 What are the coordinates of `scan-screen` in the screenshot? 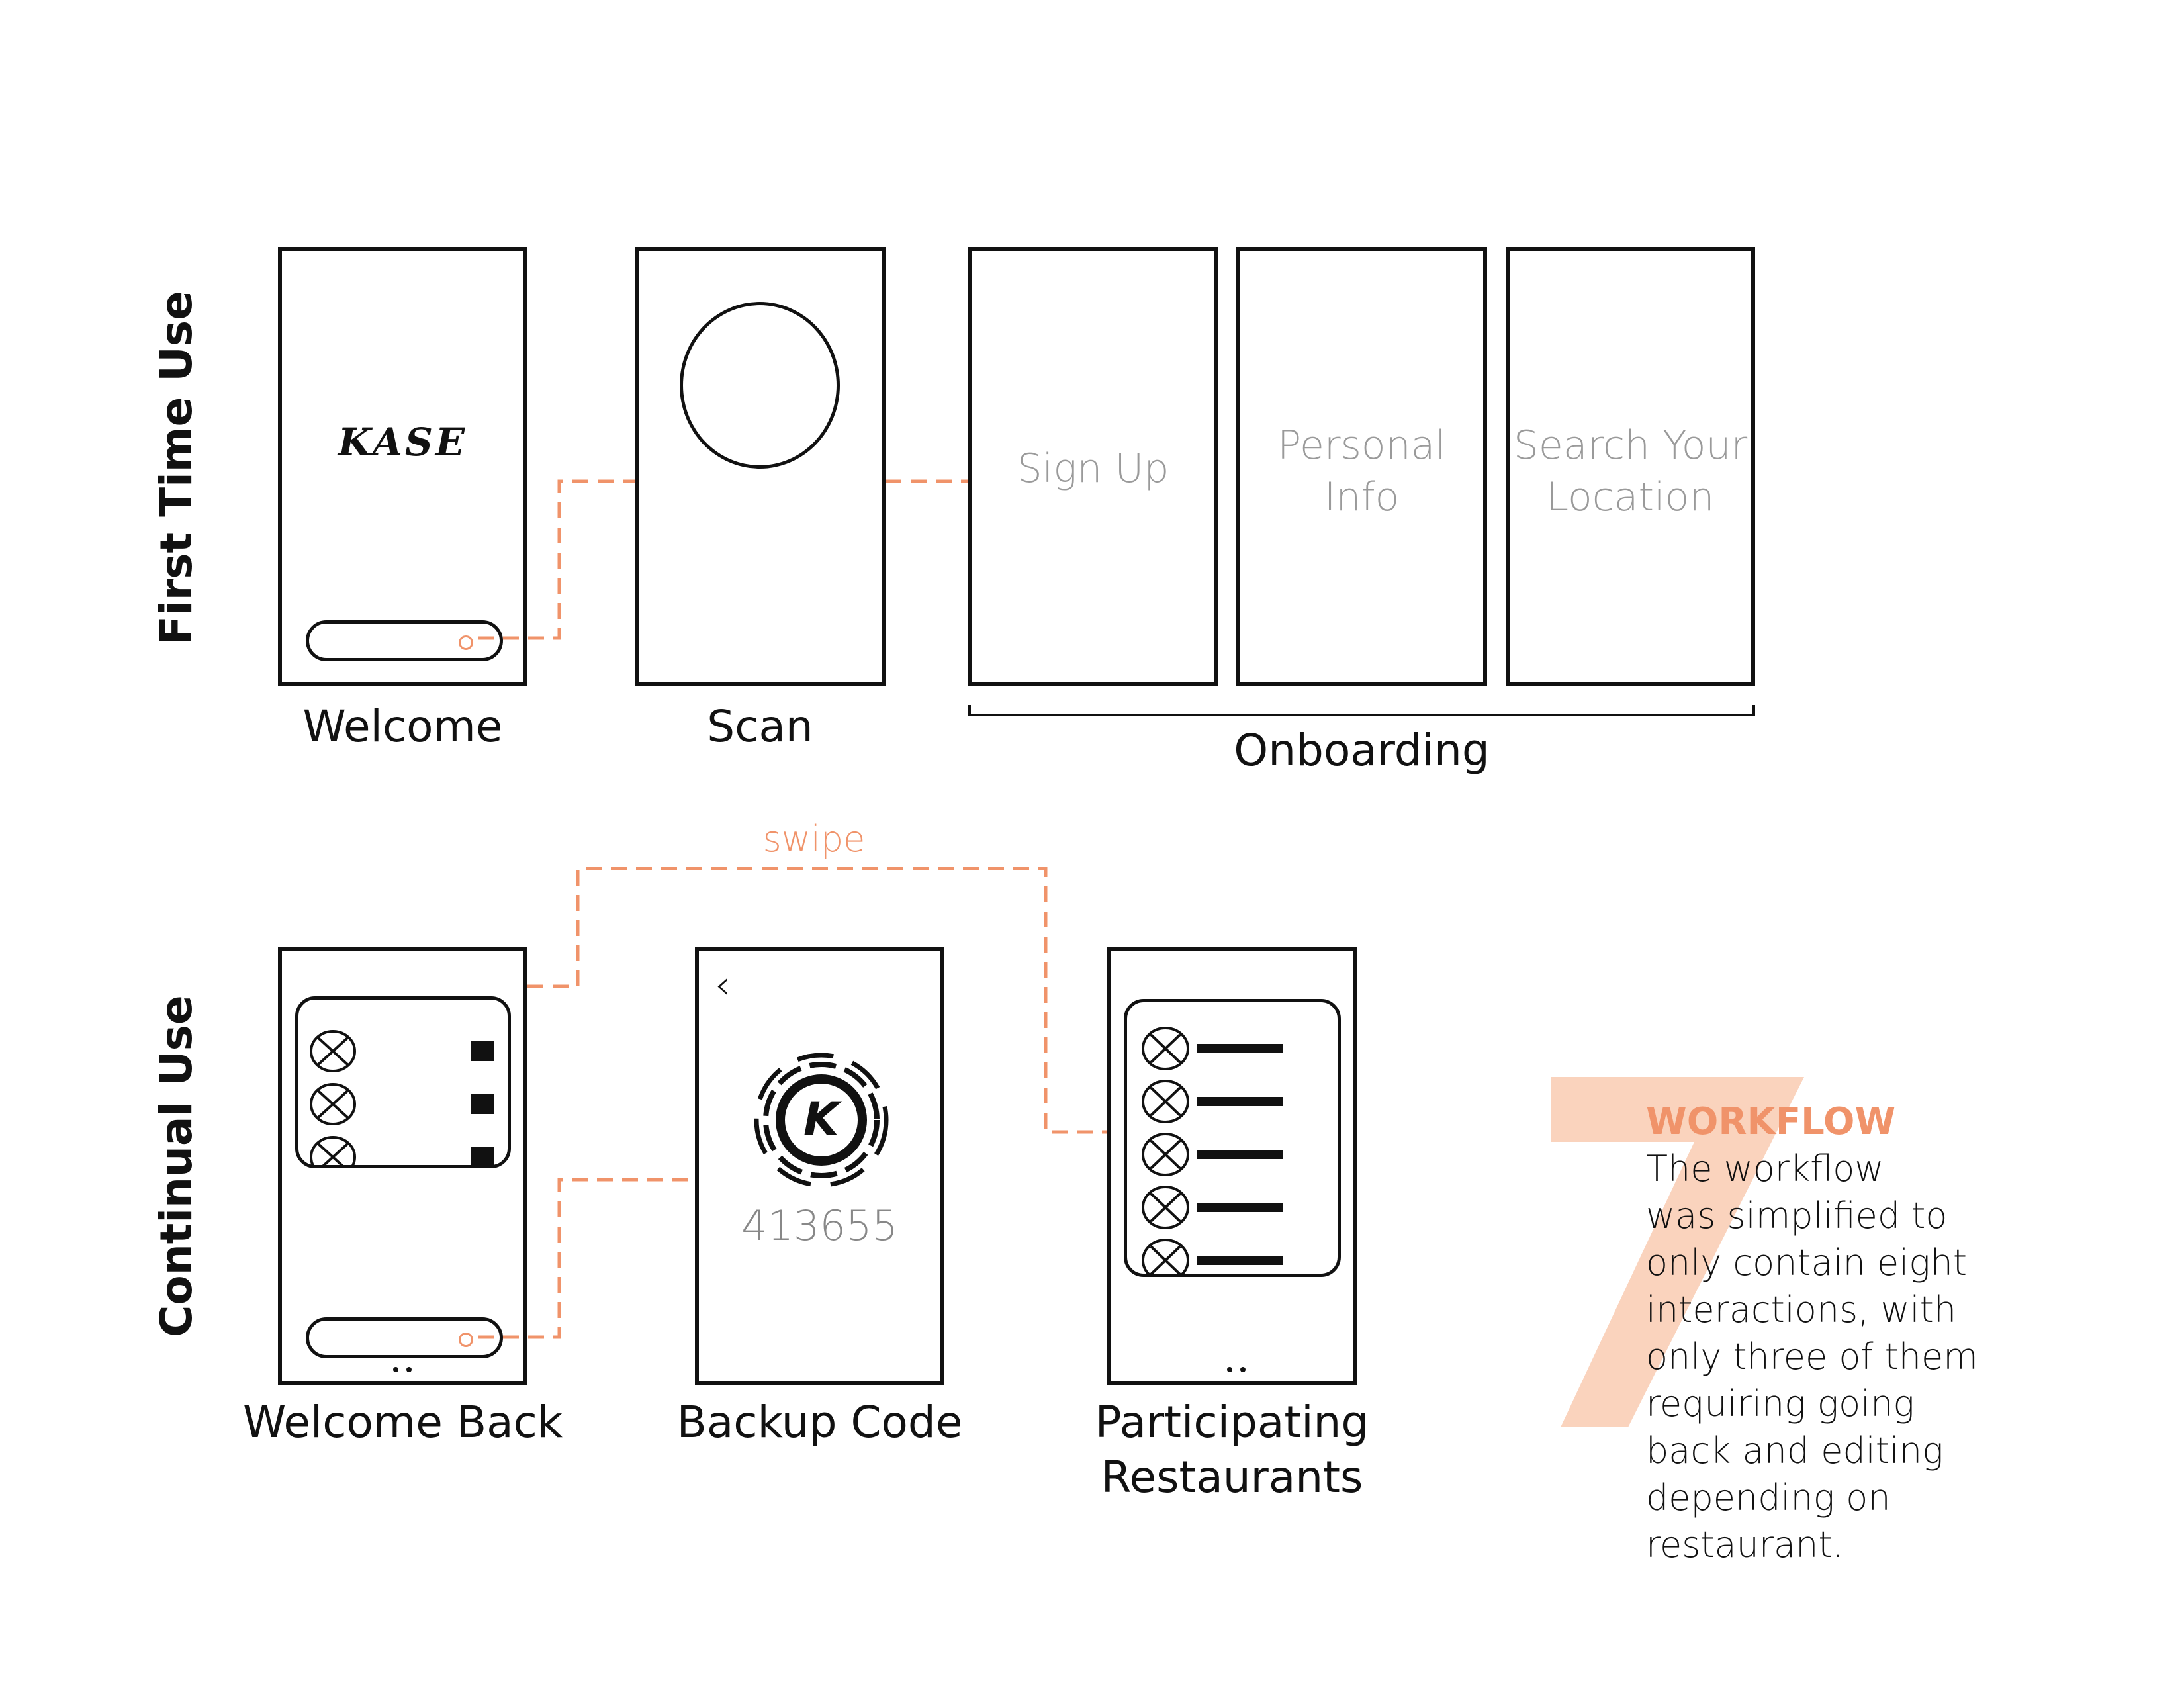 It's located at (761, 466).